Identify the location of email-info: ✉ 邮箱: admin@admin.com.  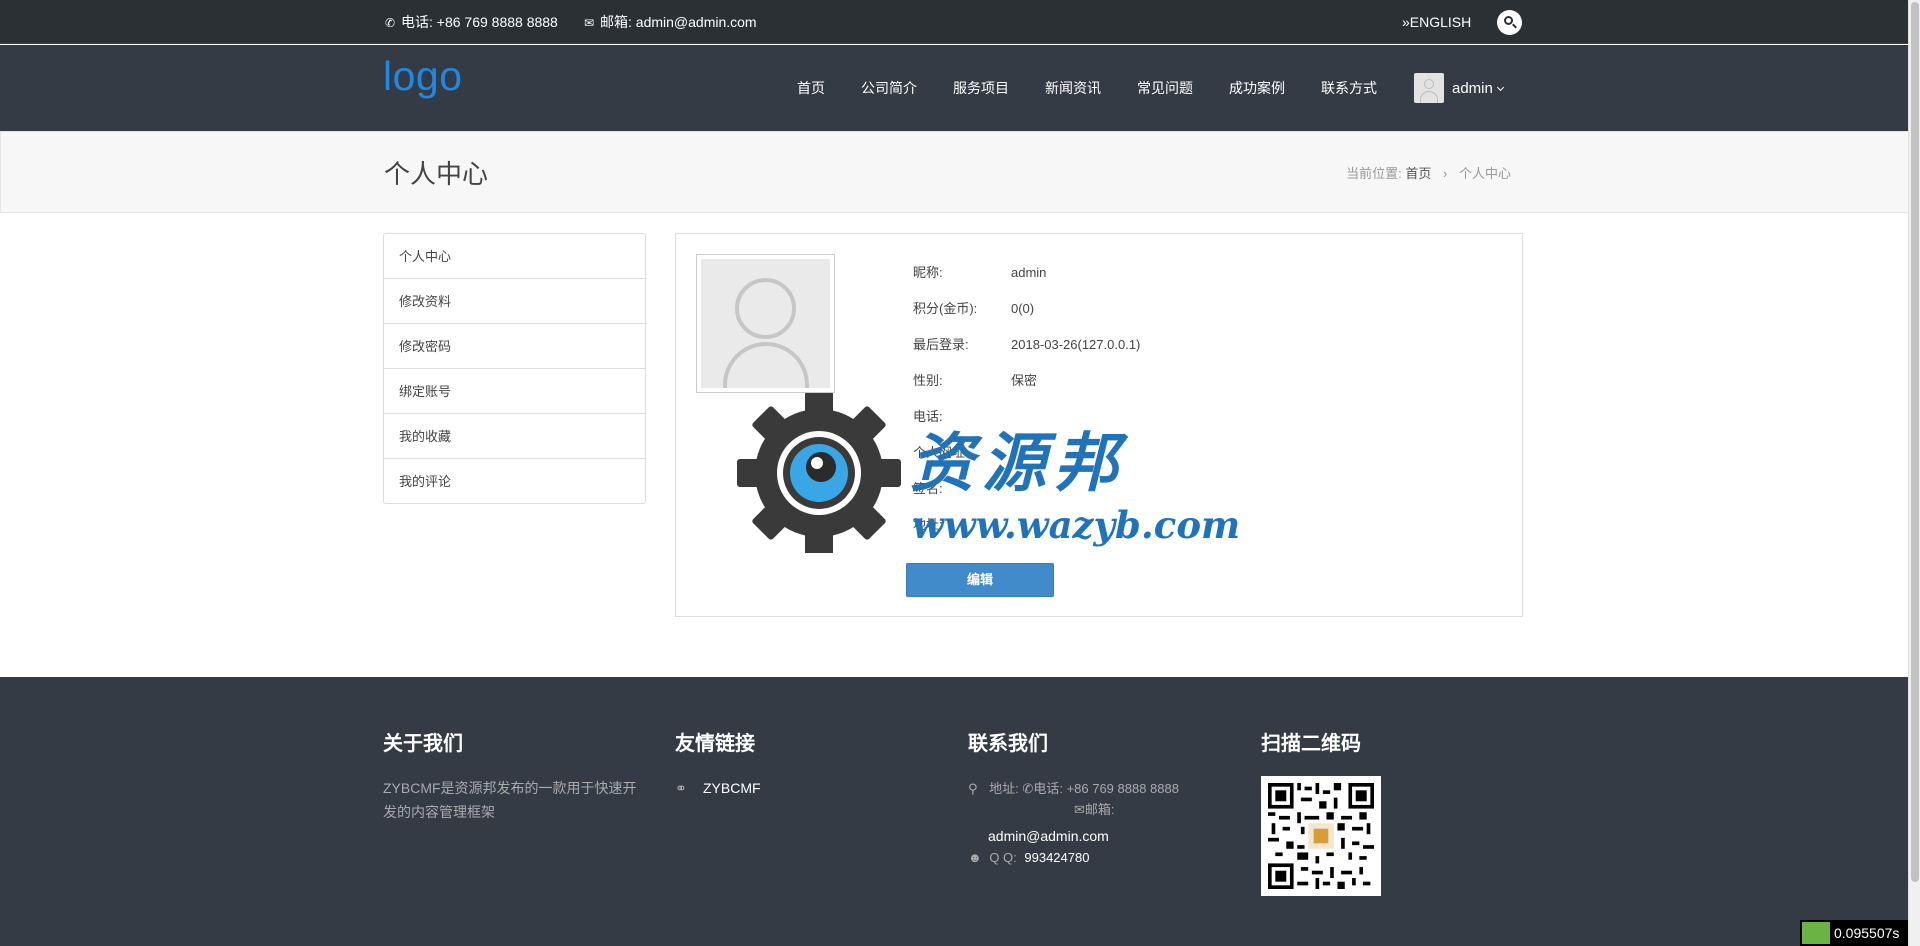
(669, 22).